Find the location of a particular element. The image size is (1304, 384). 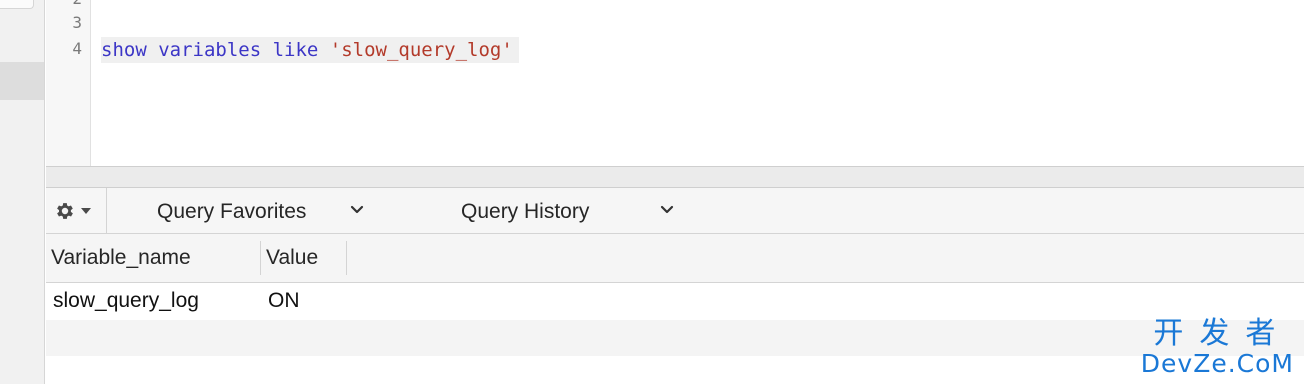

watermark-site-text: DevZe.CoM is located at coordinates (1217, 363).